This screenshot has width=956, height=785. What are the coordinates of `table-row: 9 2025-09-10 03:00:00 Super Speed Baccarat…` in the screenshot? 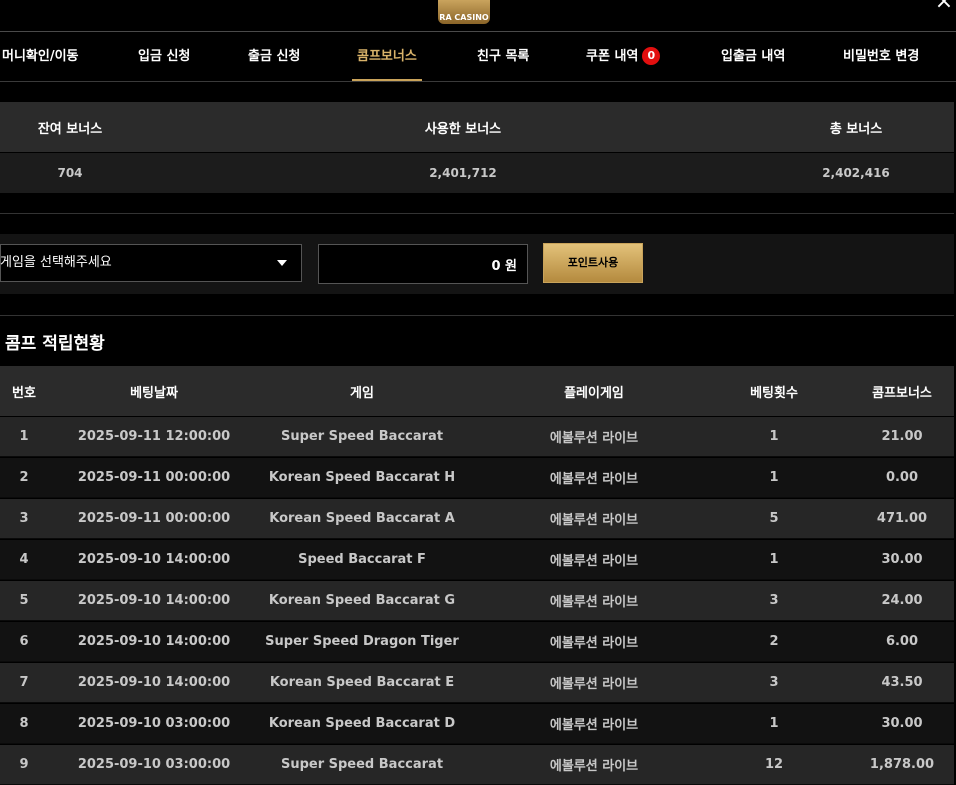 It's located at (477, 765).